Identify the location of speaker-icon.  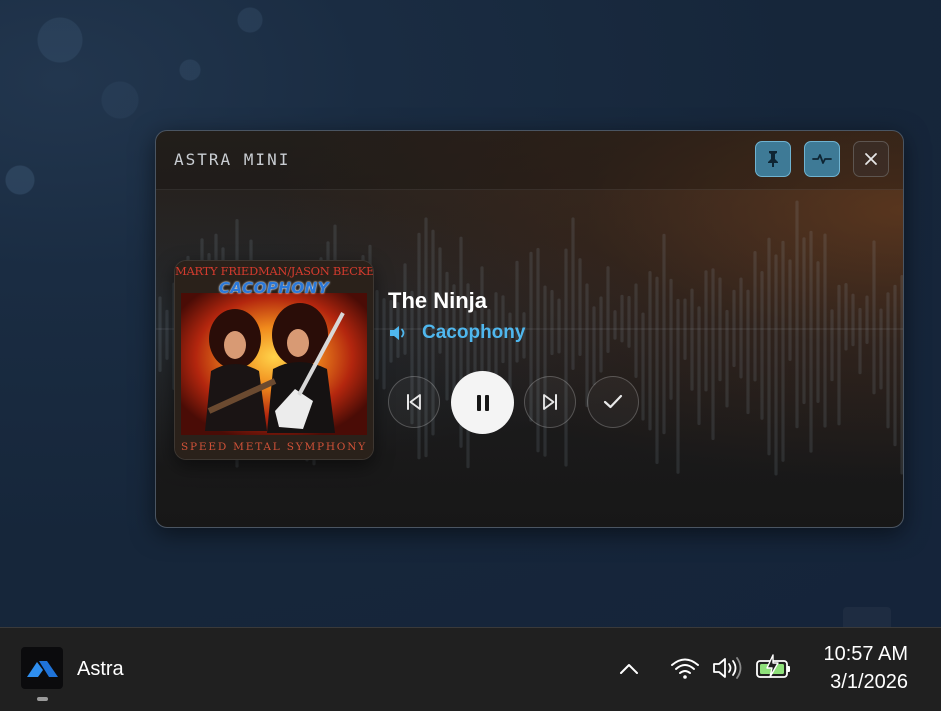
(397, 333).